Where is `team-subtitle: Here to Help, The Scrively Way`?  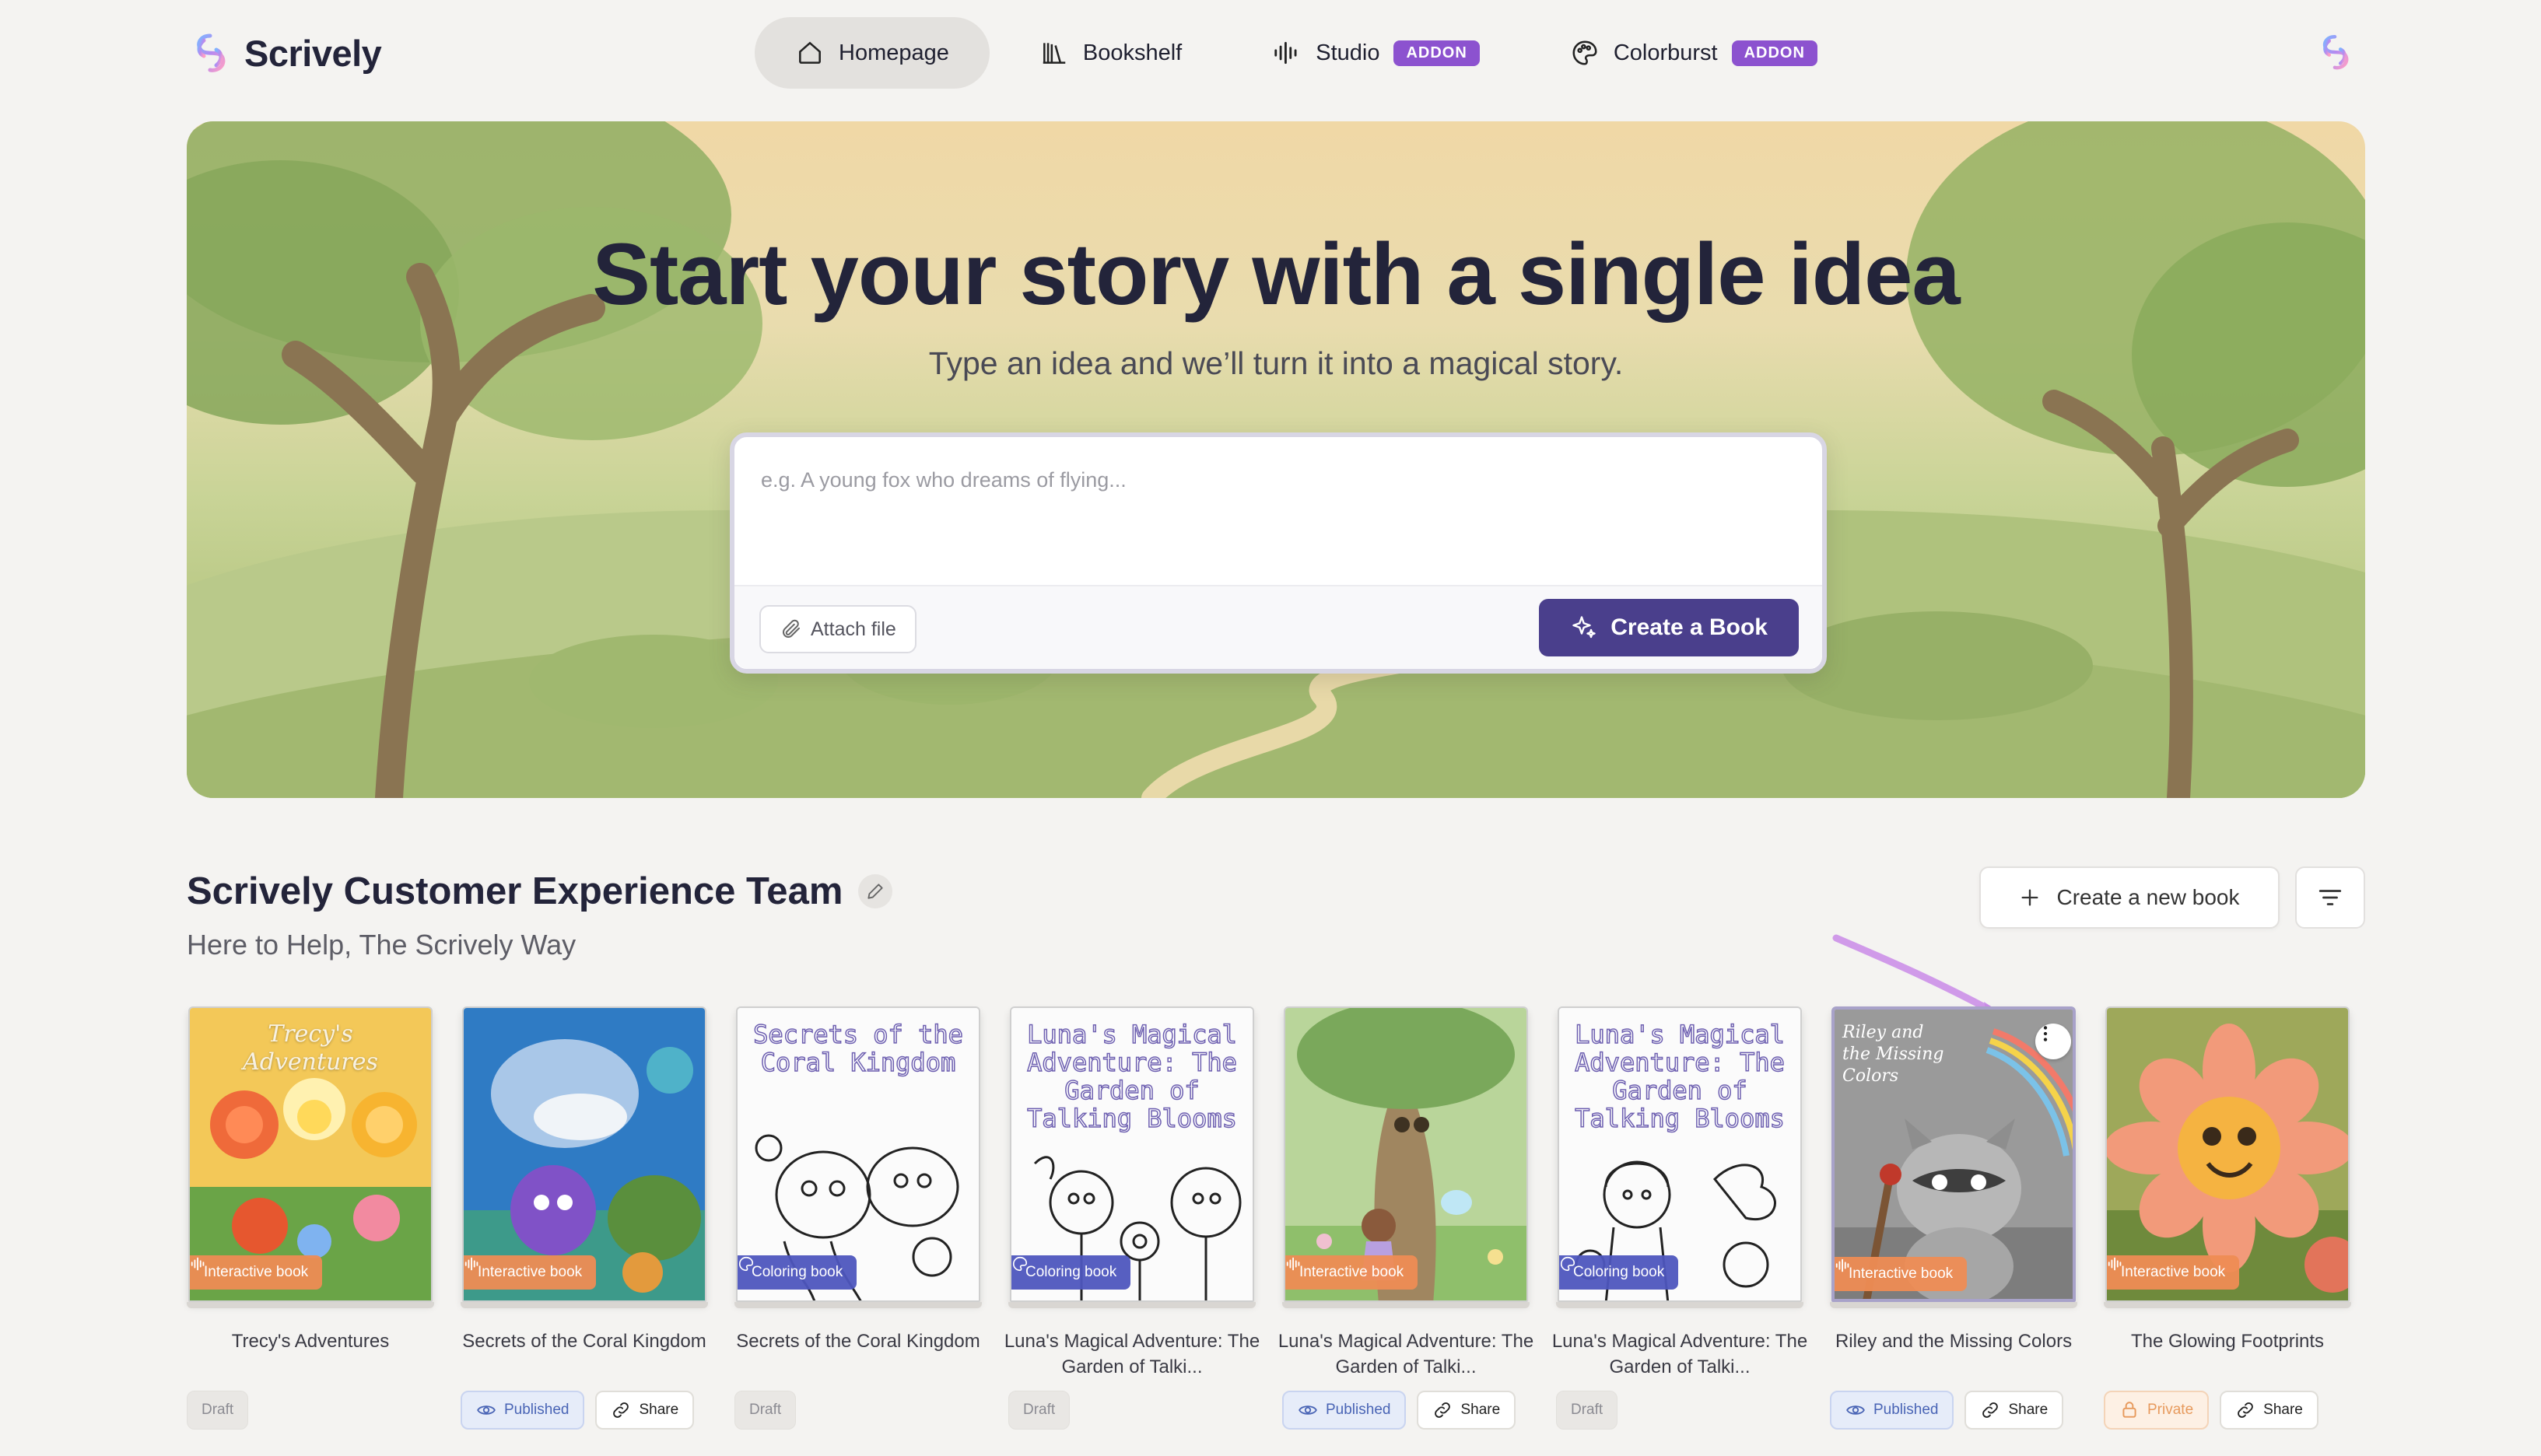
team-subtitle: Here to Help, The Scrively Way is located at coordinates (382, 945).